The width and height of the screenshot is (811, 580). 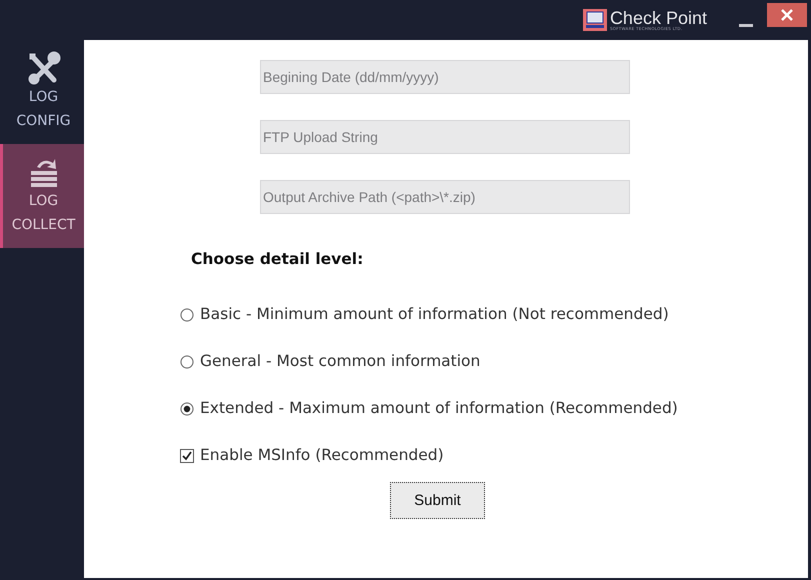 What do you see at coordinates (277, 259) in the screenshot?
I see `section-heading: Choose detail level:` at bounding box center [277, 259].